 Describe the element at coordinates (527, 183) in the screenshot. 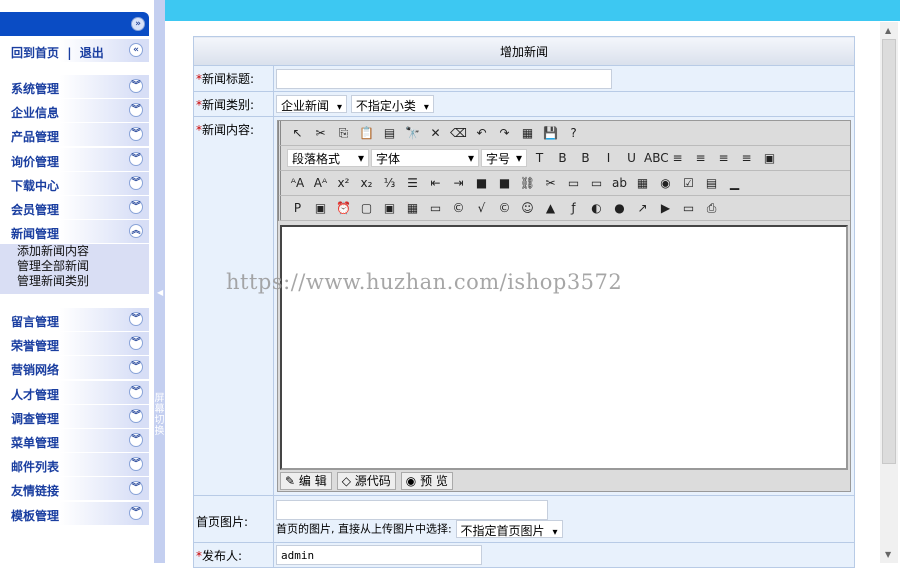

I see `editor-tool-icon: ⛓` at that location.